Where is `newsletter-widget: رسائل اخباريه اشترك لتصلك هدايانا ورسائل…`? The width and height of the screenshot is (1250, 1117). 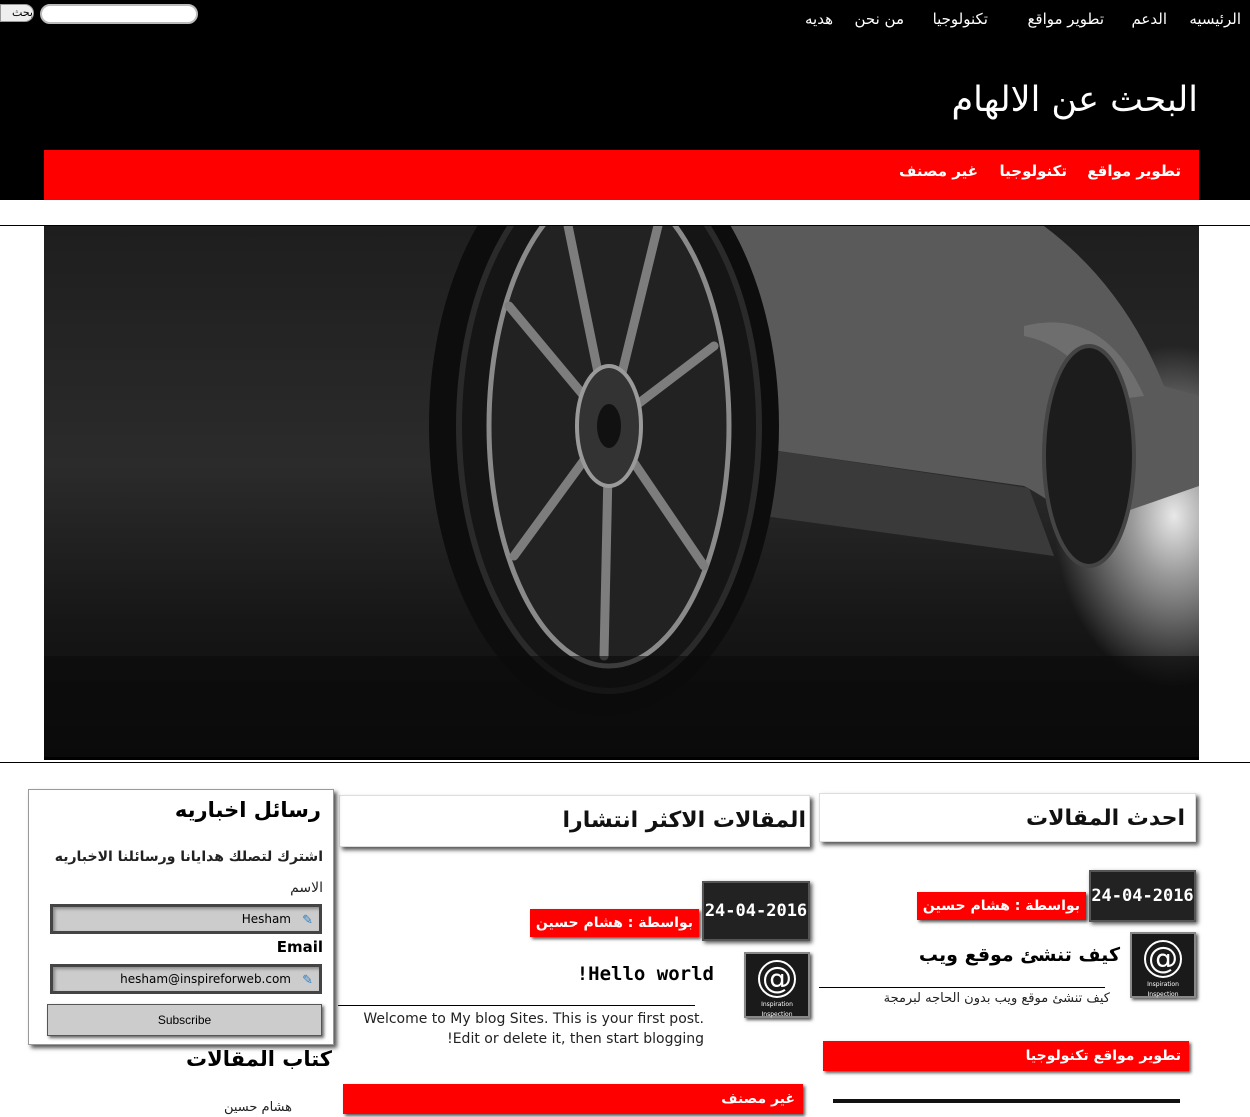 newsletter-widget: رسائل اخباريه اشترك لتصلك هدايانا ورسائل… is located at coordinates (181, 917).